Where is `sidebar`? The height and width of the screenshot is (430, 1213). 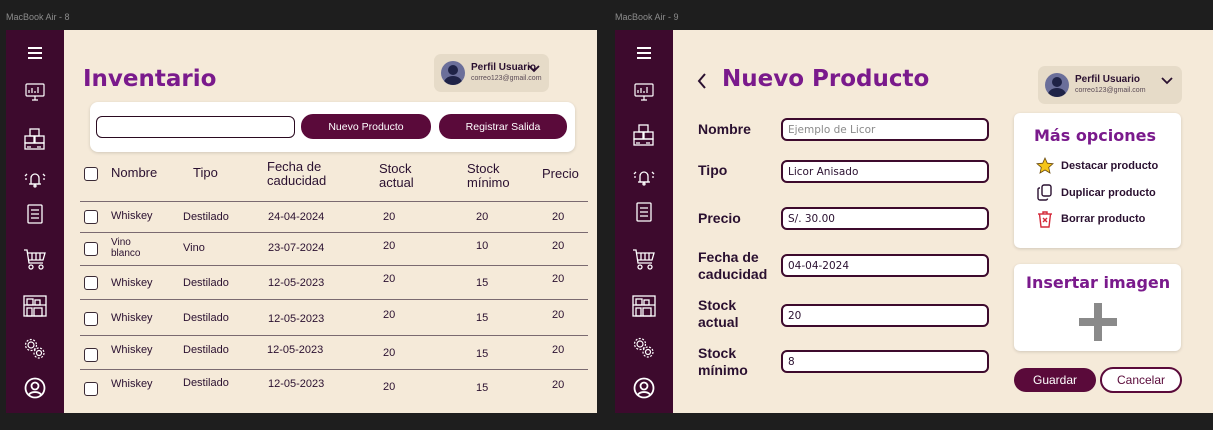 sidebar is located at coordinates (644, 221).